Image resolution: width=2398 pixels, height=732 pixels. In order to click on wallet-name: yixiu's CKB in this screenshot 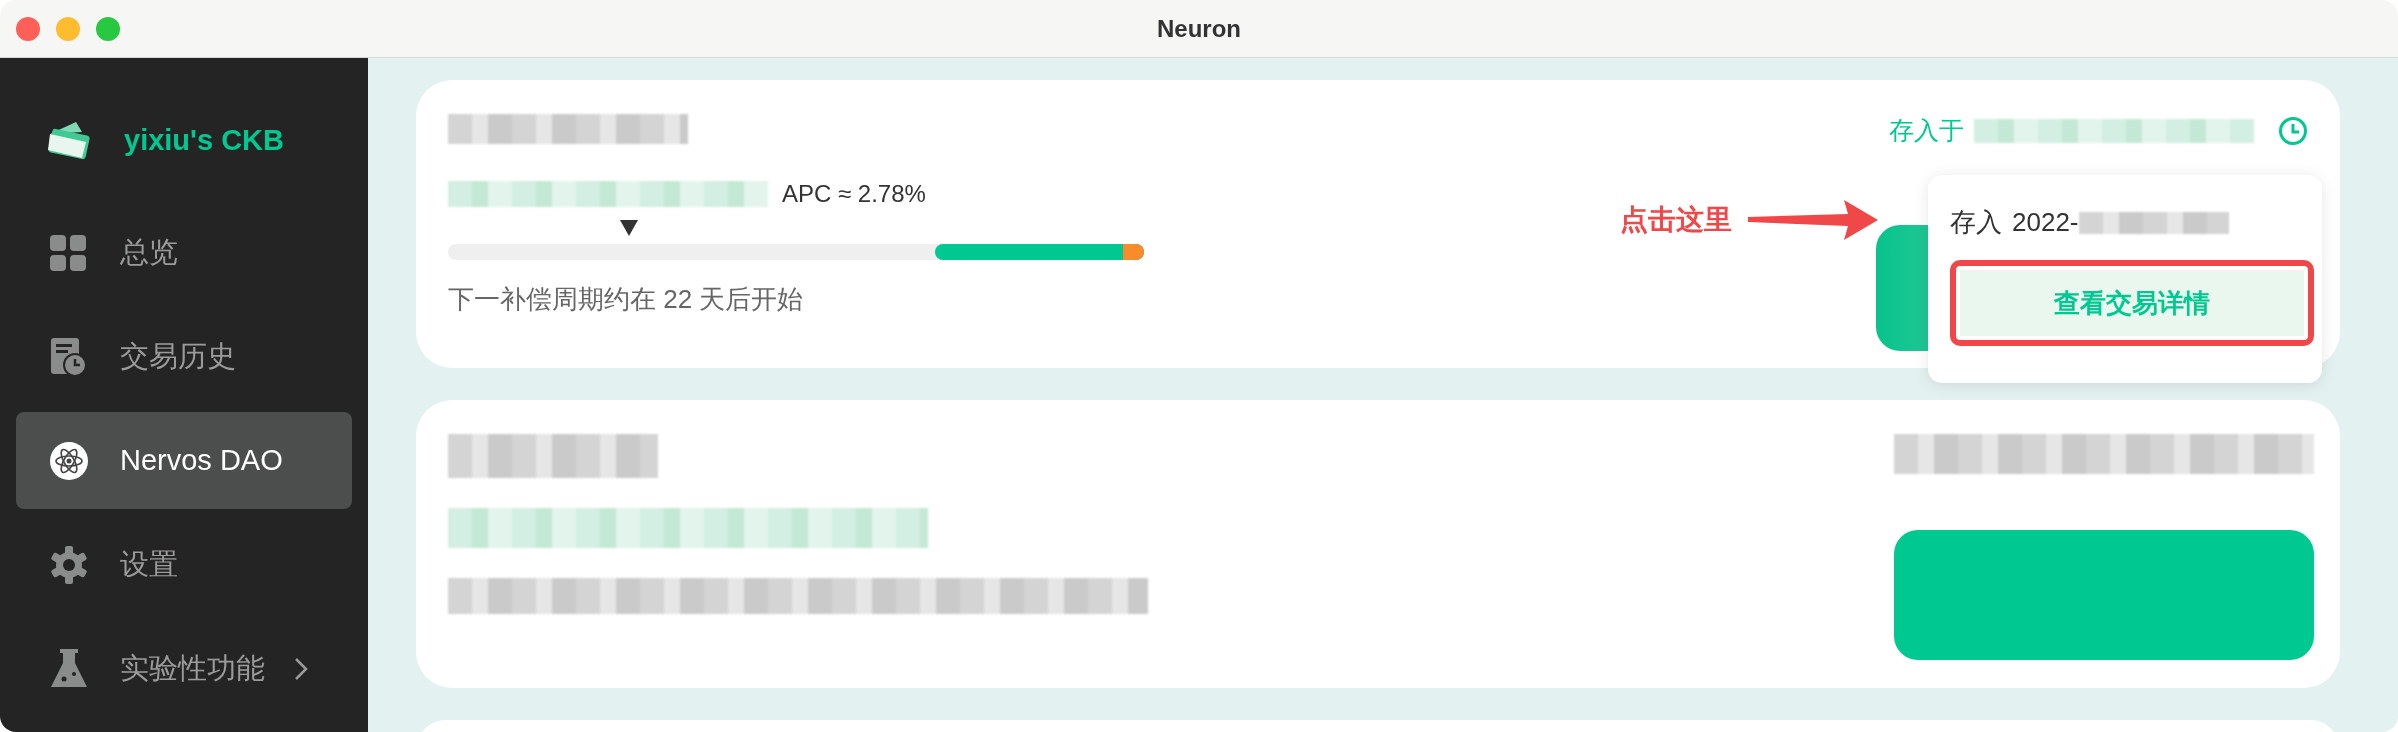, I will do `click(204, 140)`.